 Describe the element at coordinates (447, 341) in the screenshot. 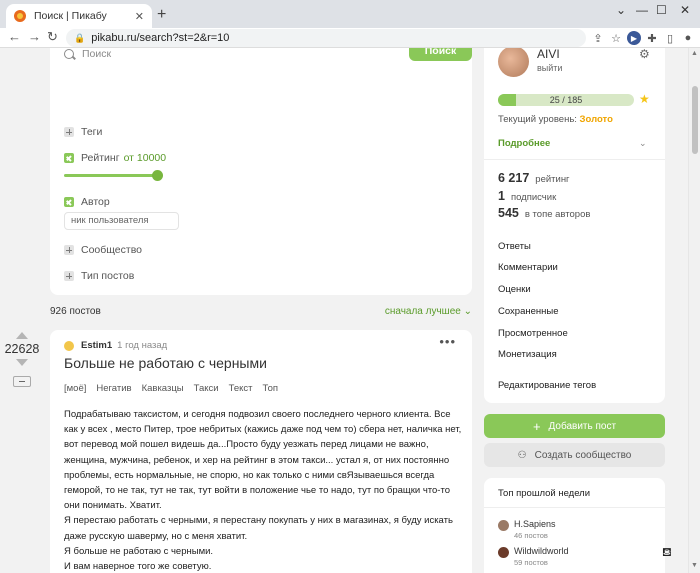

I see `post-more-icon: •••` at that location.